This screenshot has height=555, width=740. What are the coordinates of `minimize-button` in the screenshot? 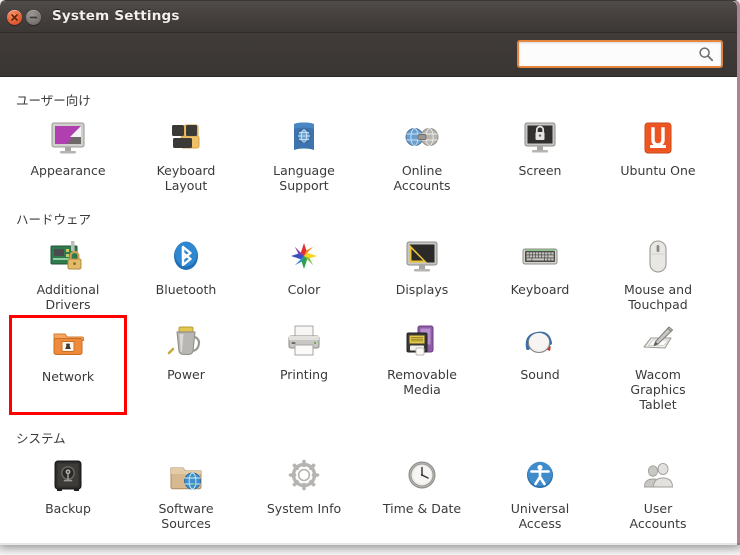 It's located at (33, 17).